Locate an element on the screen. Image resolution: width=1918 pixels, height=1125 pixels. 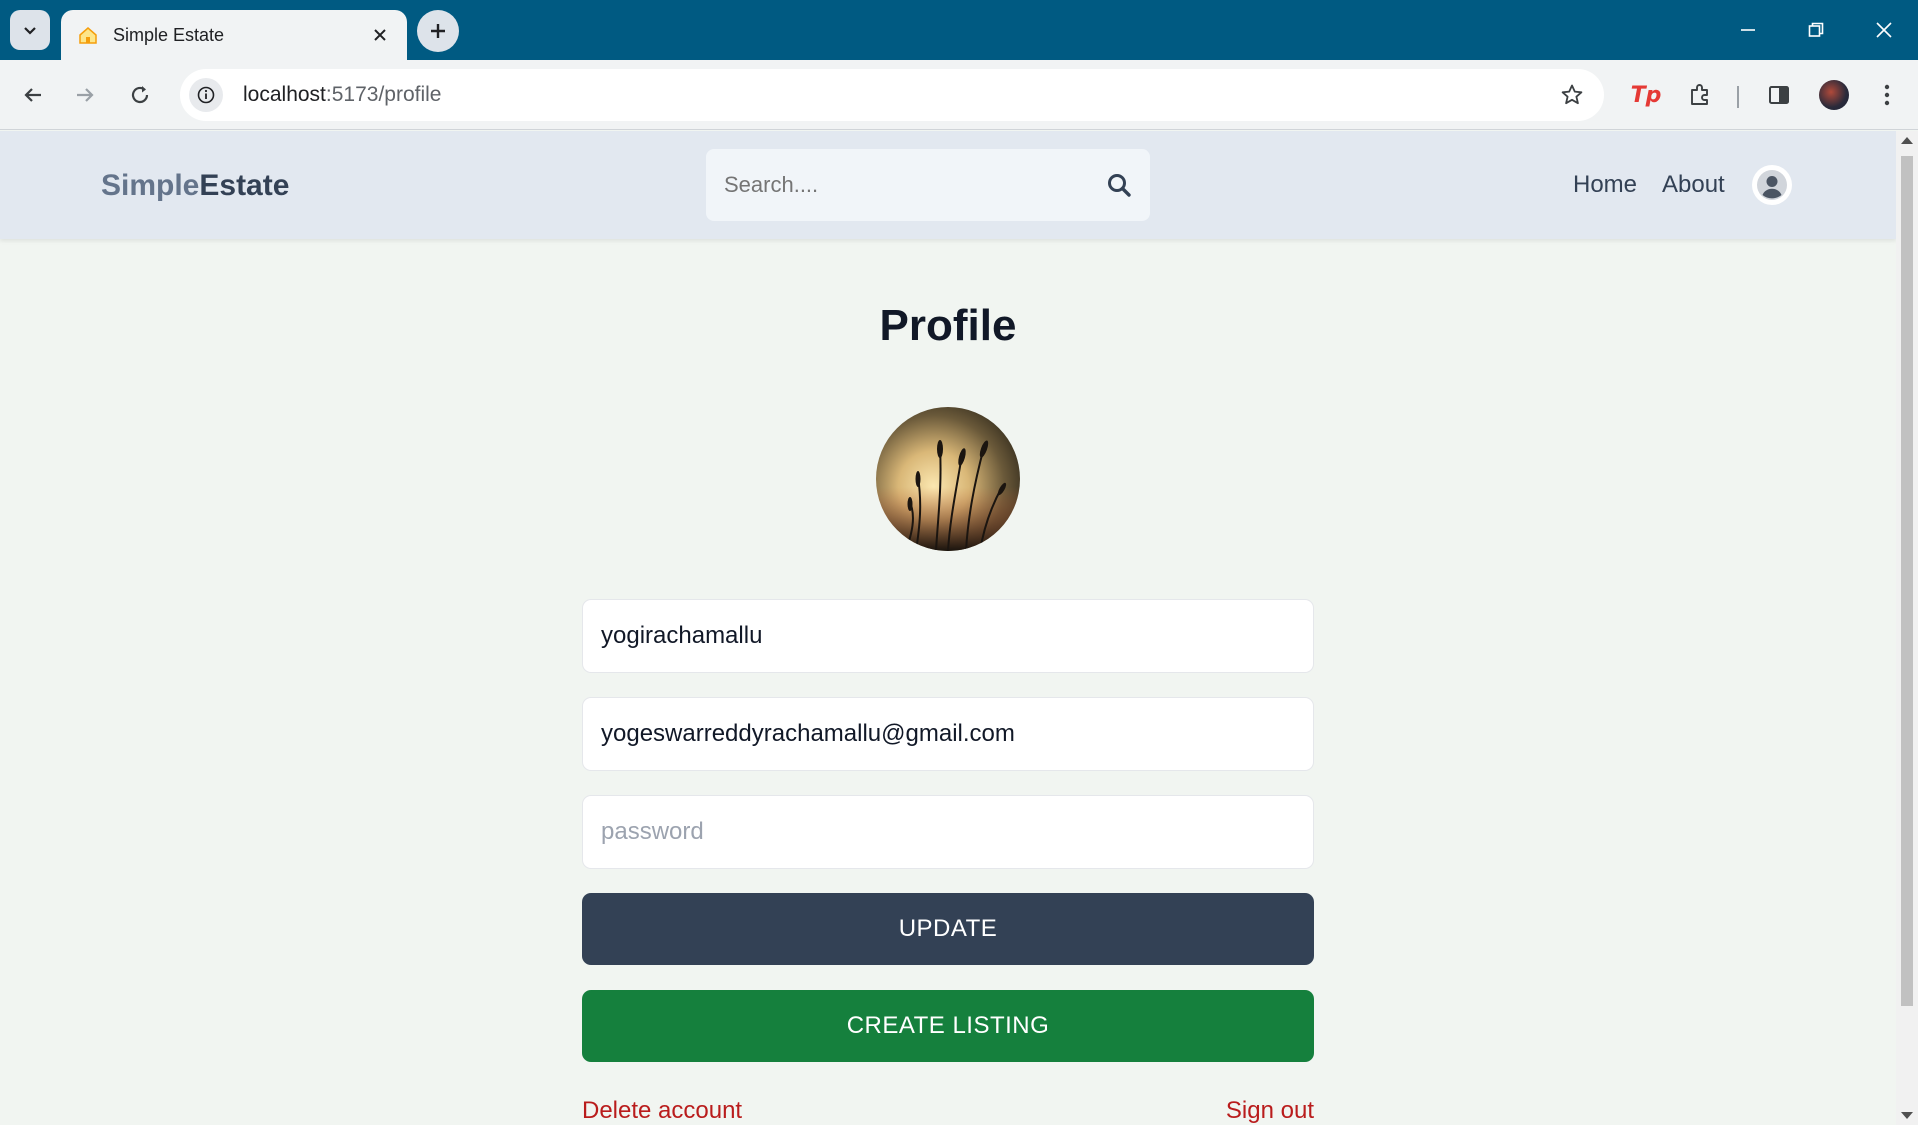
info-icon is located at coordinates (206, 95).